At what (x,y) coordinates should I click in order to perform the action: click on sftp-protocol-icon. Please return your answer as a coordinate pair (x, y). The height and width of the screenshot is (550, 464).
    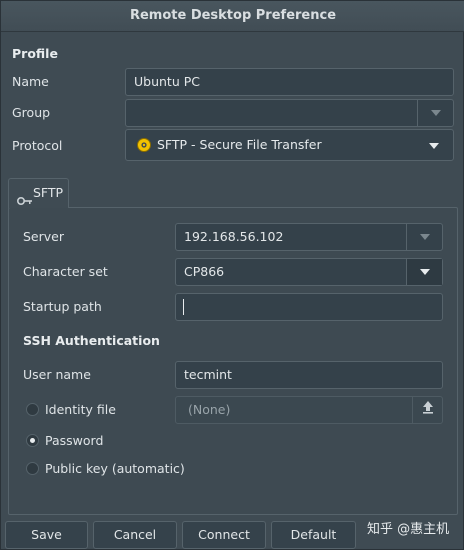
    Looking at the image, I should click on (144, 145).